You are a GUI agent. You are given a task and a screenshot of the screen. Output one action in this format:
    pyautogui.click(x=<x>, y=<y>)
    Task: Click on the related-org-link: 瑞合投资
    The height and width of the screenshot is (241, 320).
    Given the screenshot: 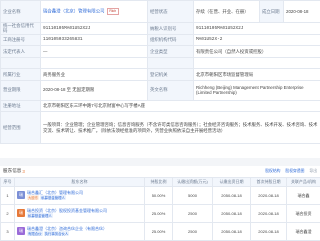 What is the action you would take?
    pyautogui.click(x=303, y=214)
    